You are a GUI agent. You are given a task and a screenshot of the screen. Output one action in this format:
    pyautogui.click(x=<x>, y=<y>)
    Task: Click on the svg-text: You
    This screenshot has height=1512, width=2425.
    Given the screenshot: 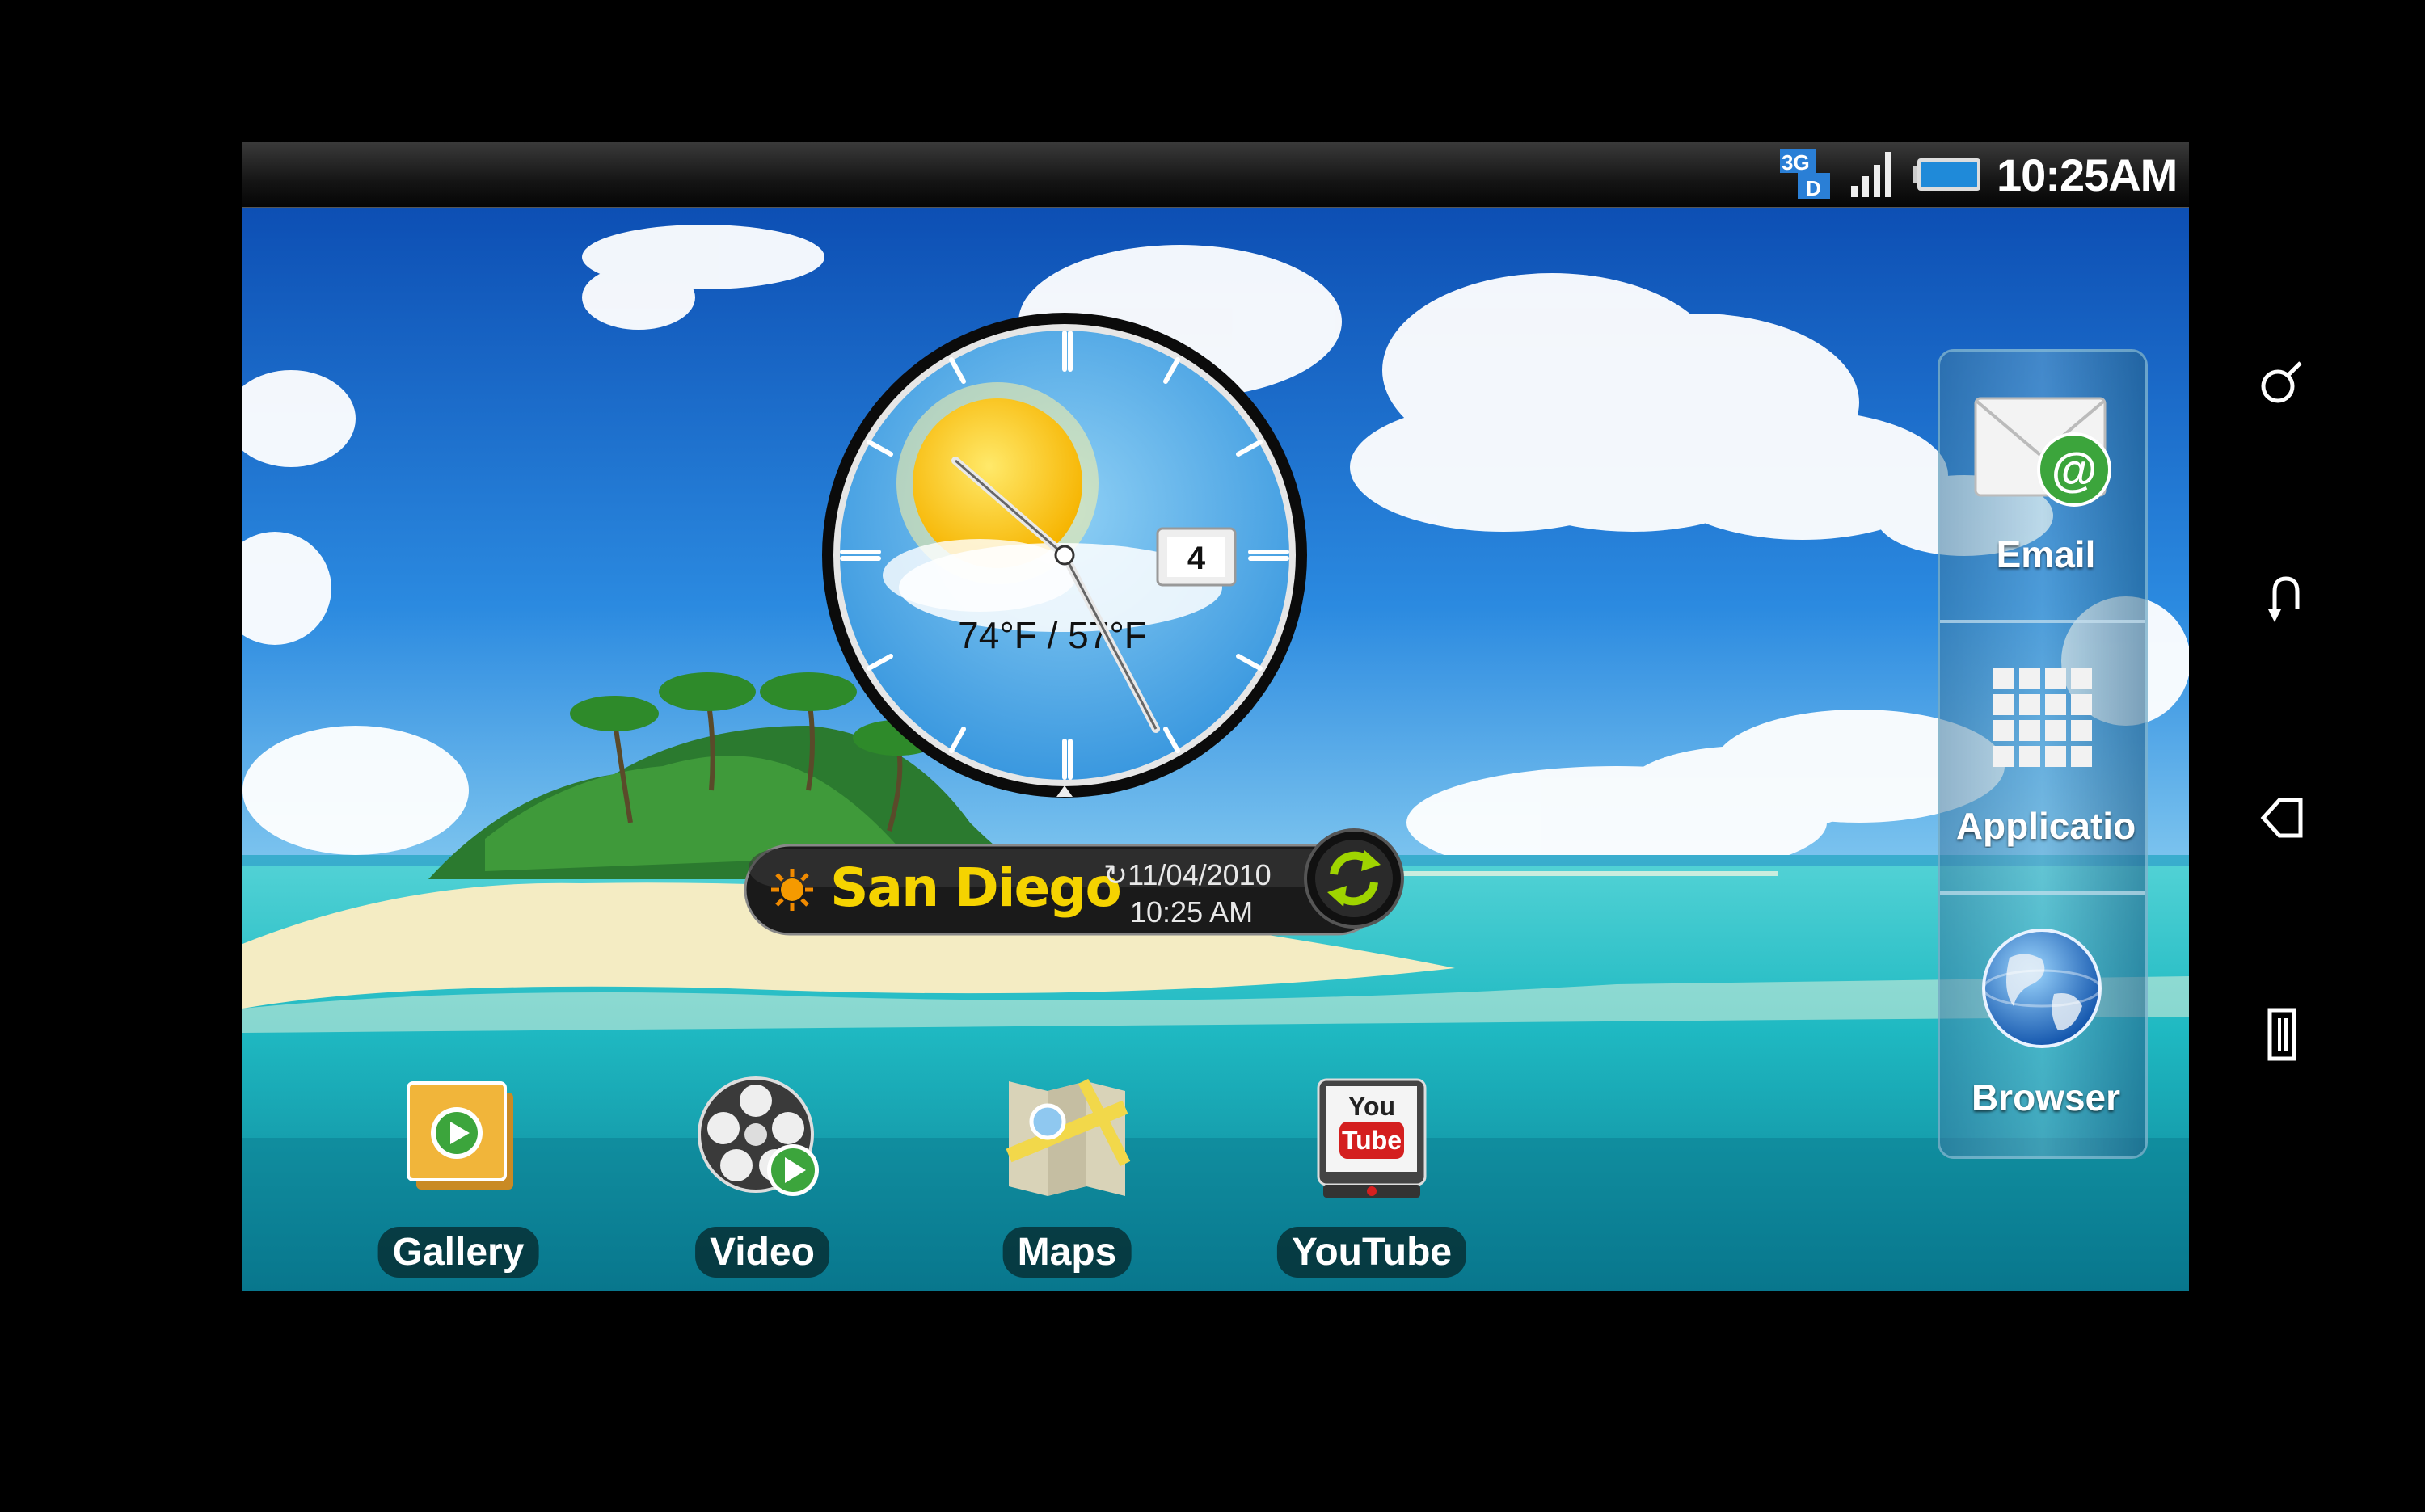 What is the action you would take?
    pyautogui.click(x=1371, y=1106)
    